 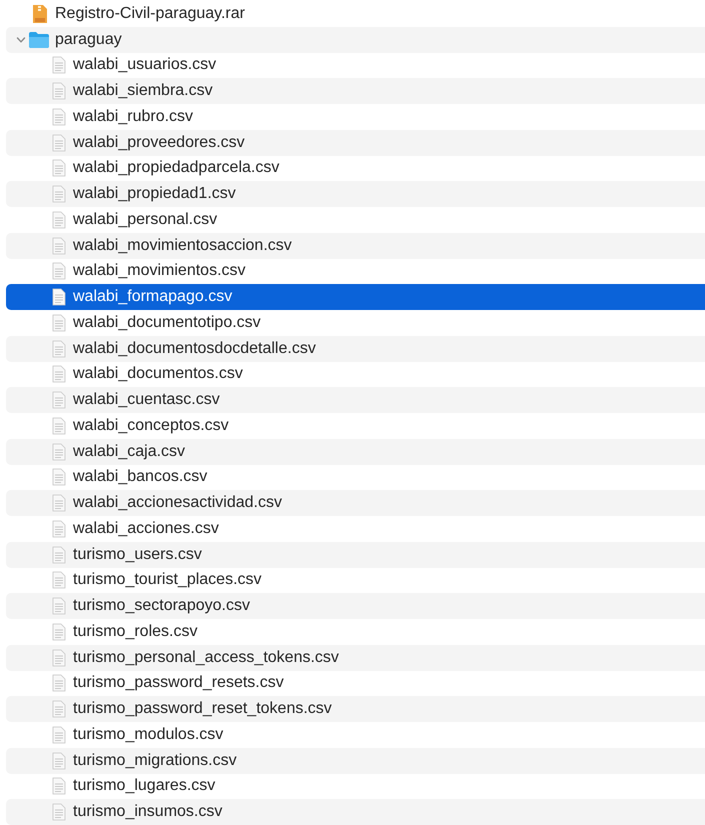 I want to click on file-row: turismo_migrations.csv, so click(x=355, y=761).